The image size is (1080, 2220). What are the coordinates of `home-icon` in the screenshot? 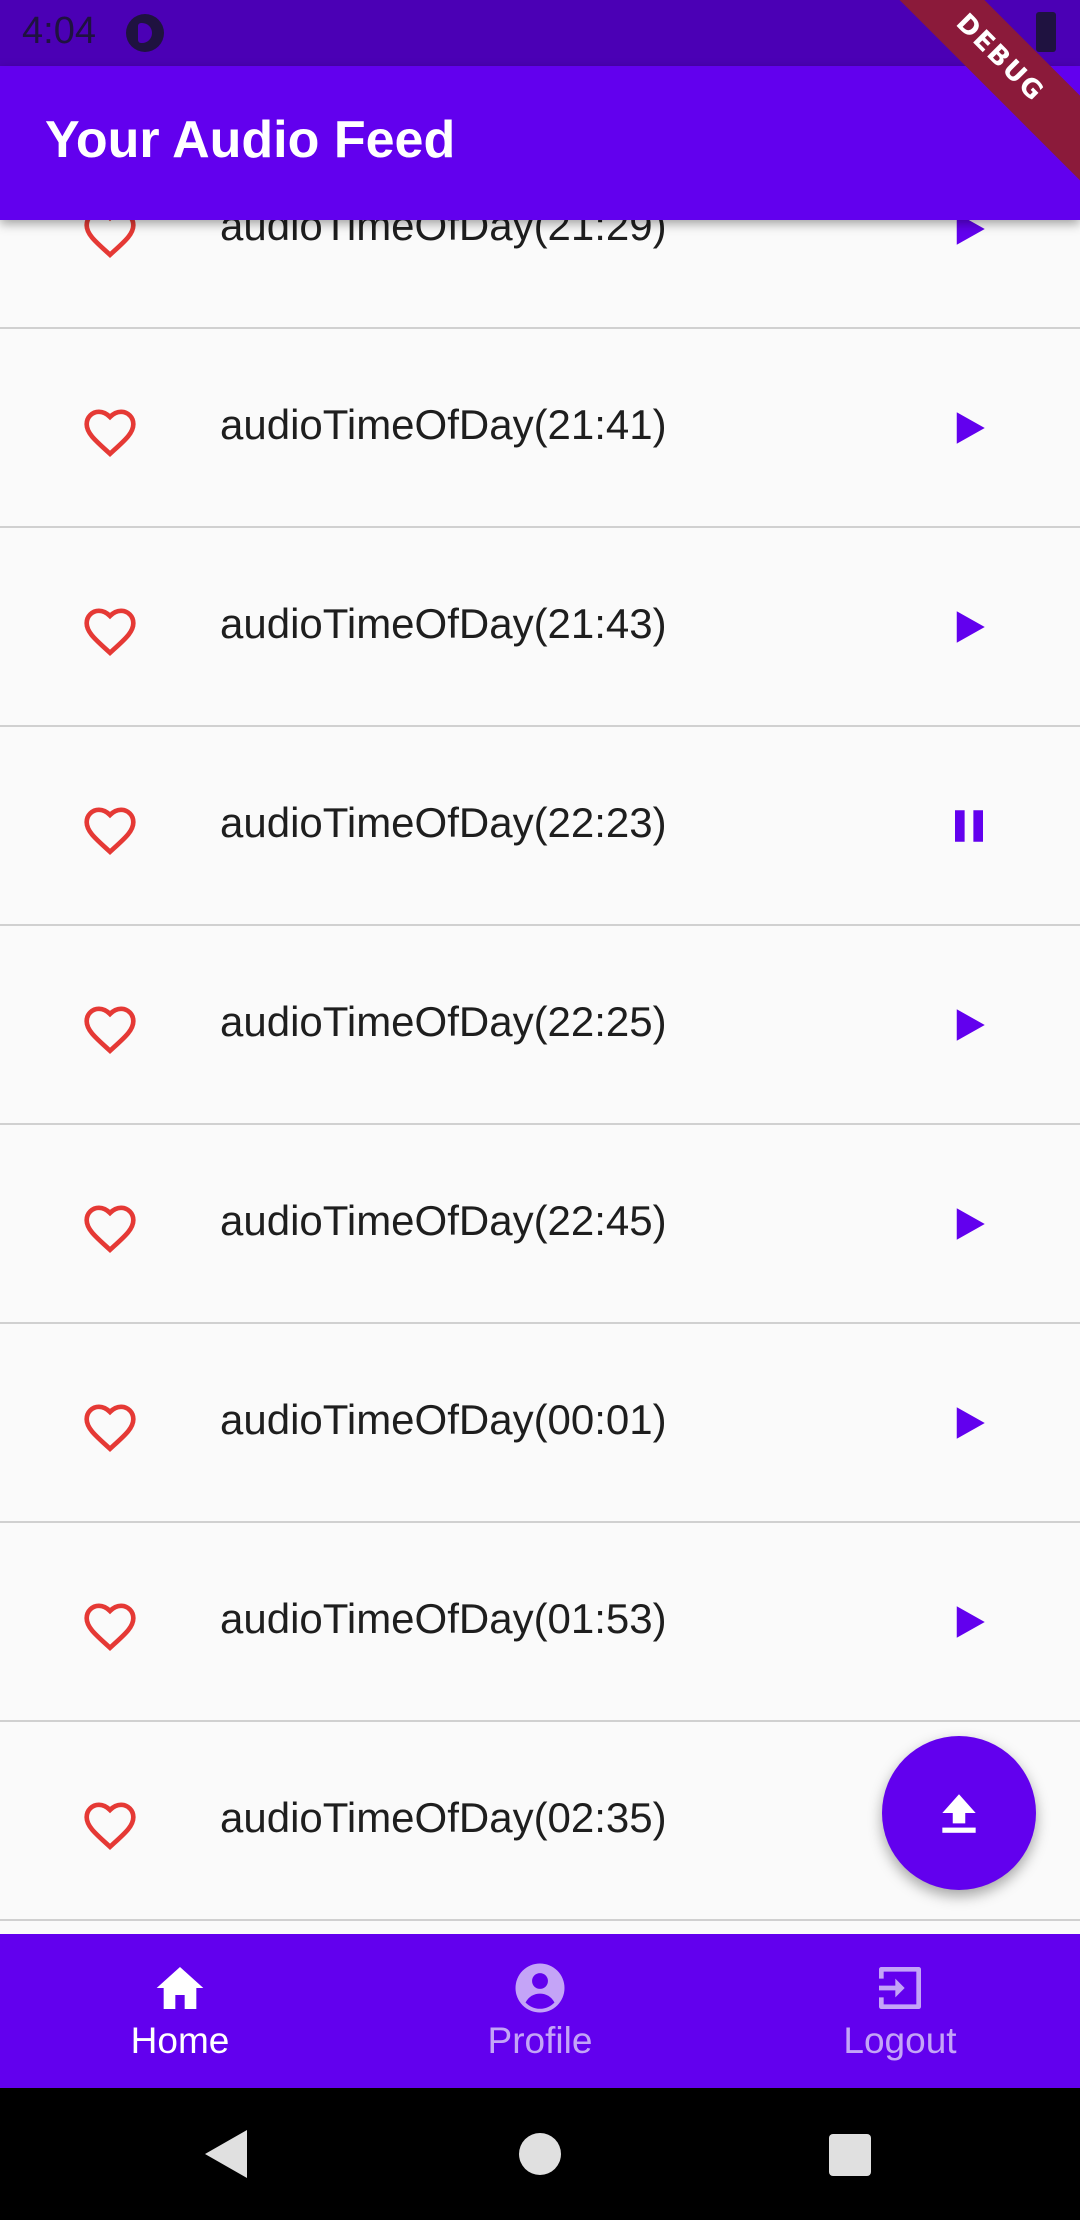 It's located at (180, 1988).